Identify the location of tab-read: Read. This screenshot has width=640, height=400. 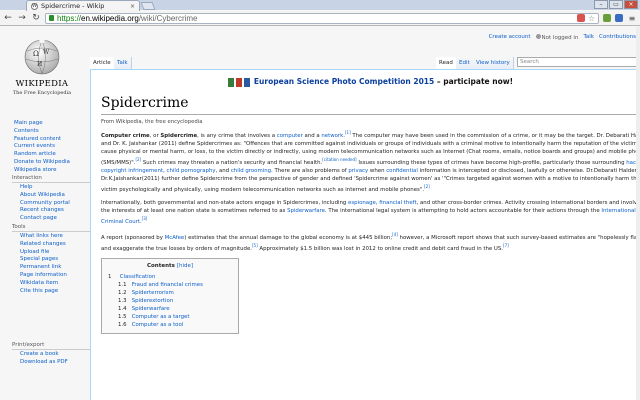
(446, 63).